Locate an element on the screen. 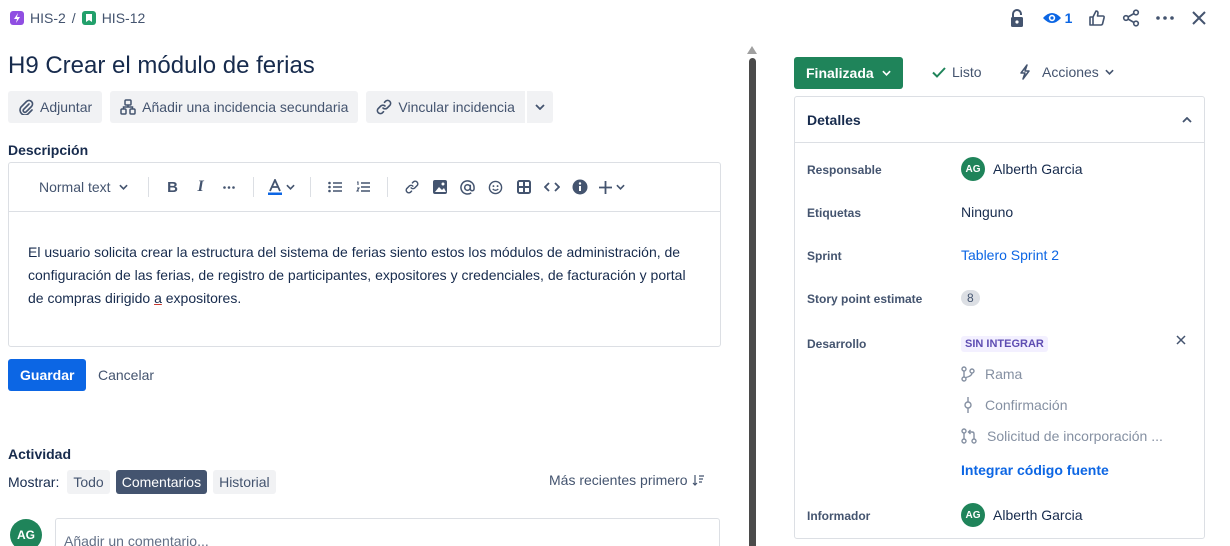  text-style-dropdown: Normal text is located at coordinates (83, 187).